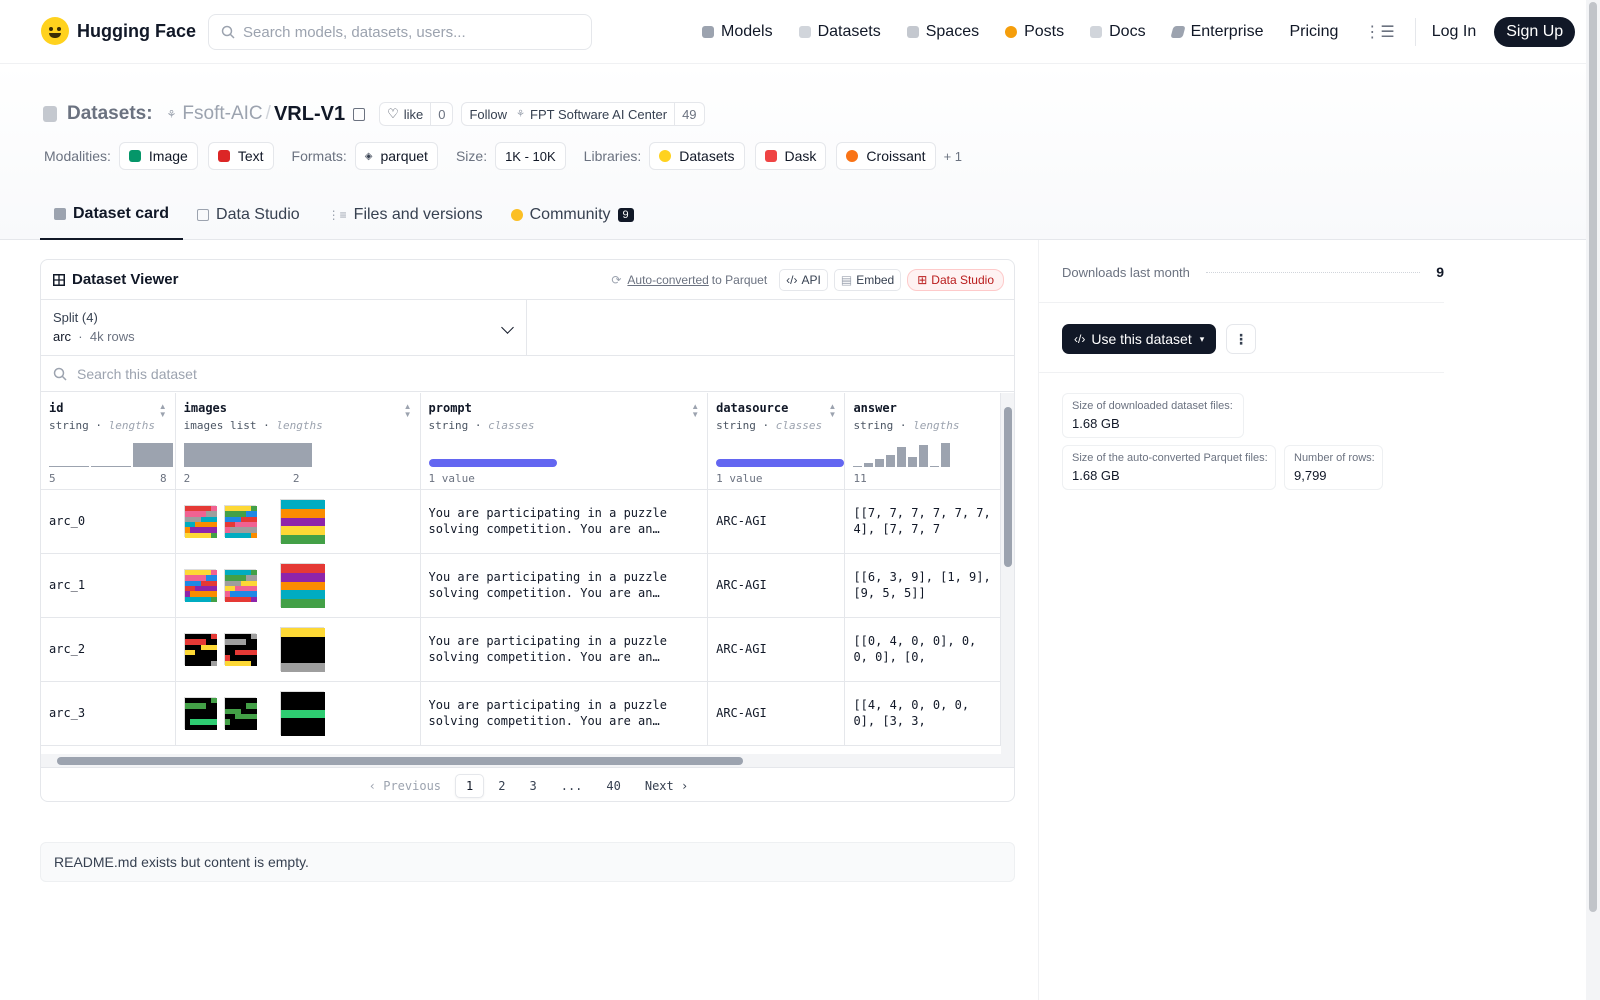  What do you see at coordinates (527, 374) in the screenshot?
I see `dataset-search-input: Search this dataset` at bounding box center [527, 374].